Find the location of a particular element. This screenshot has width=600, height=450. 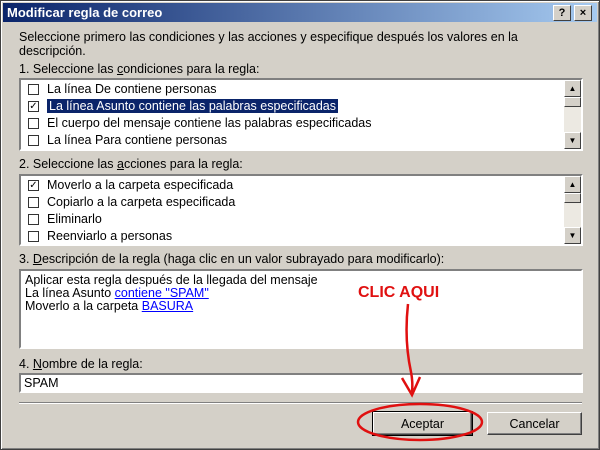

annotation-circle-icon is located at coordinates (420, 422).